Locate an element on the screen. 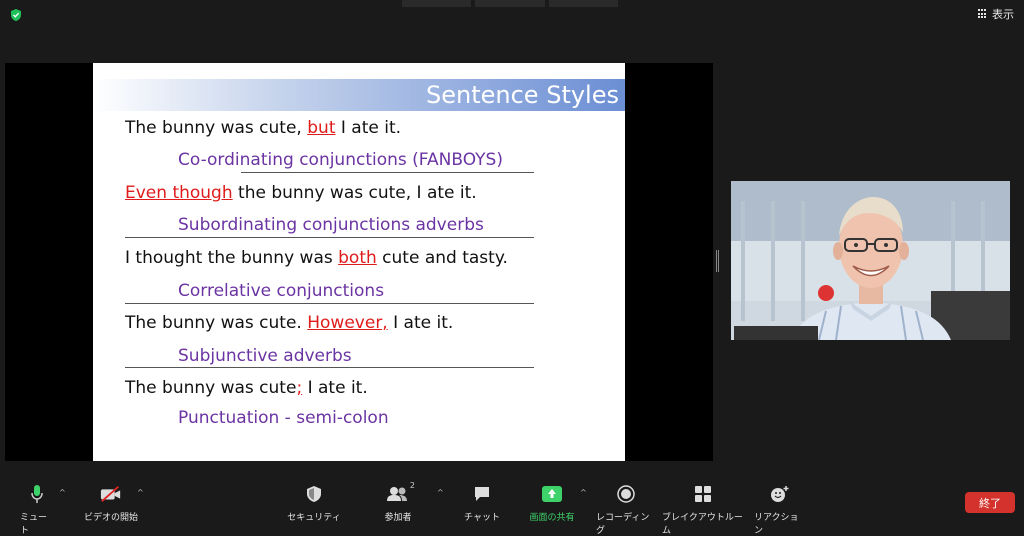 The image size is (1024, 536). security-label: セキュリティ is located at coordinates (314, 518).